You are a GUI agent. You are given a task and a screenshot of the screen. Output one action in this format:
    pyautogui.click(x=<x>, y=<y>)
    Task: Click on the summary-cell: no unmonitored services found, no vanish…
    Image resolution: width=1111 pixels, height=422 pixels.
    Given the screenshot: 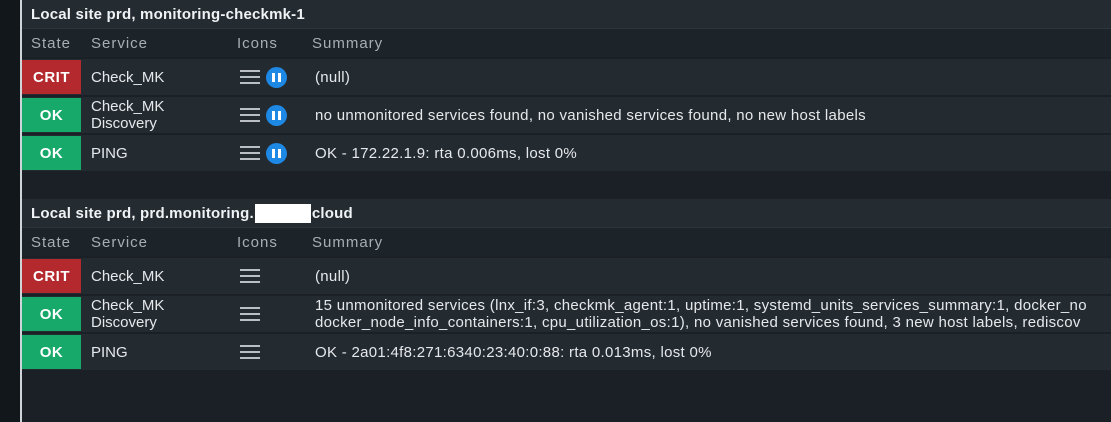 What is the action you would take?
    pyautogui.click(x=713, y=115)
    